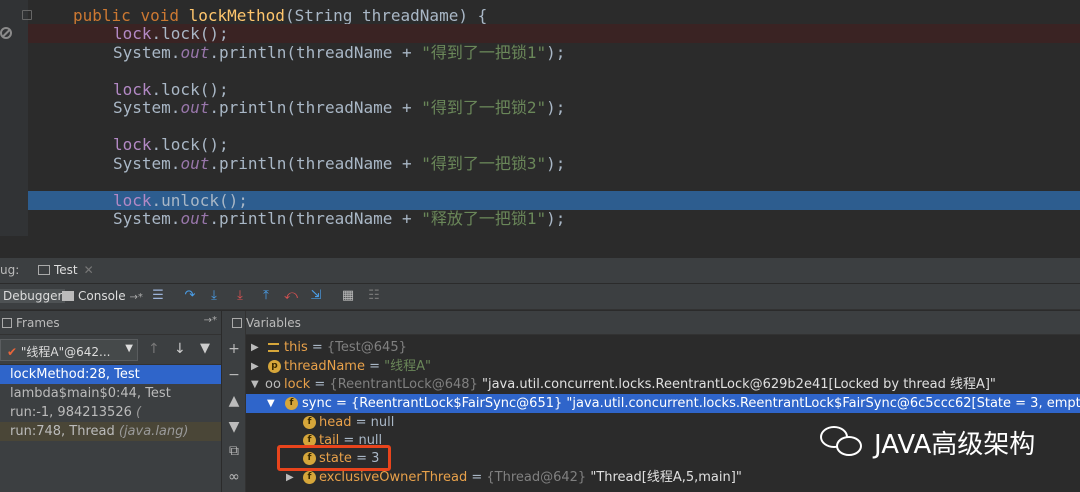 This screenshot has width=1080, height=492. I want to click on force-step-into-icon: ⤓, so click(240, 296).